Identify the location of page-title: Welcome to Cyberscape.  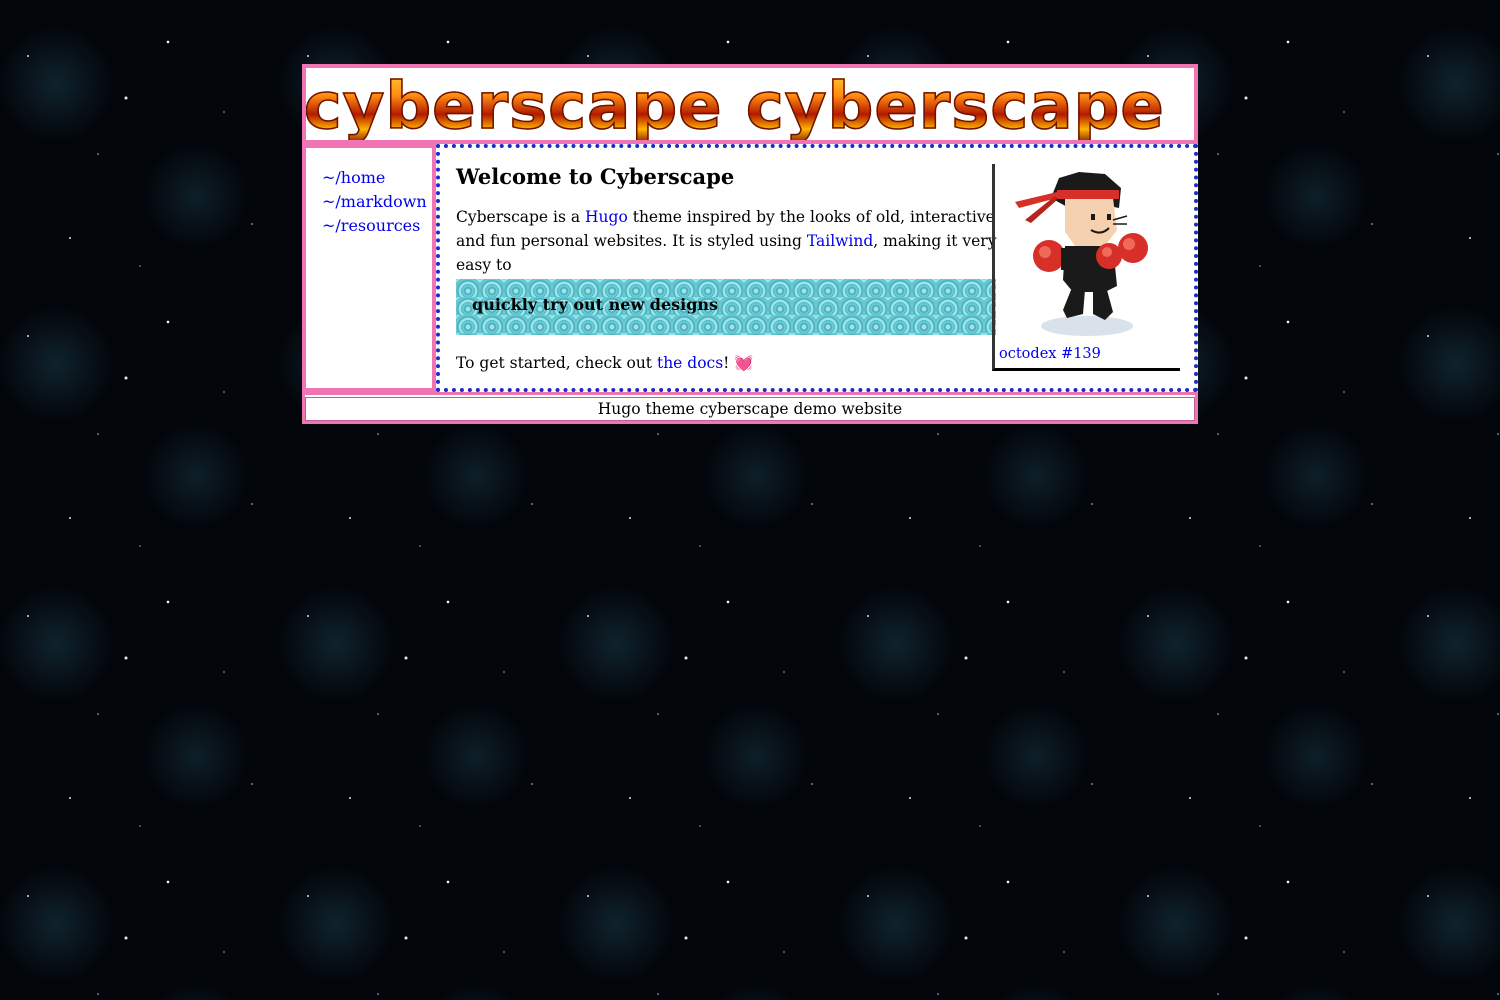
(595, 176).